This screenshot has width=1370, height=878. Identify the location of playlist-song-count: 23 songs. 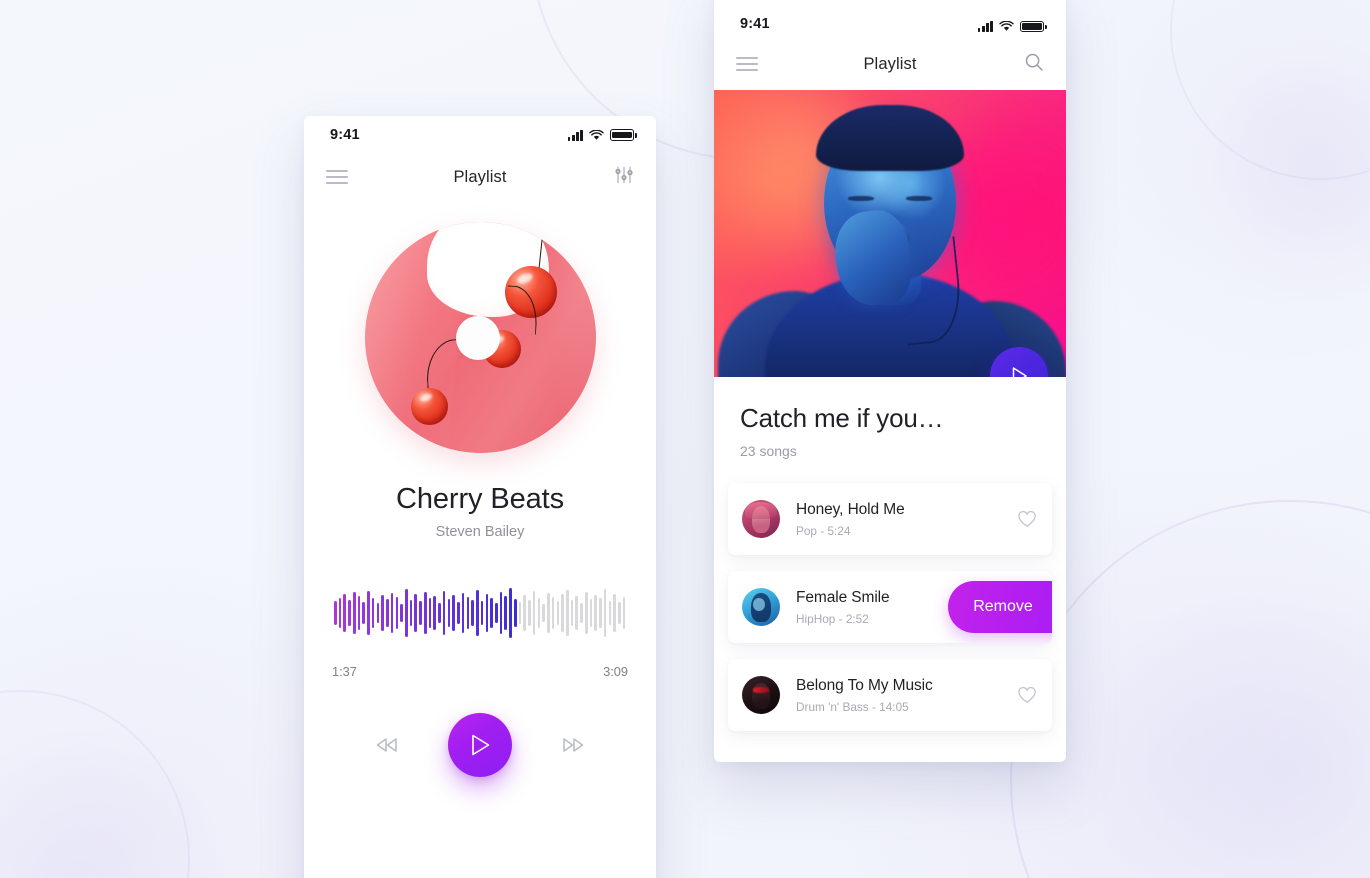
(768, 451).